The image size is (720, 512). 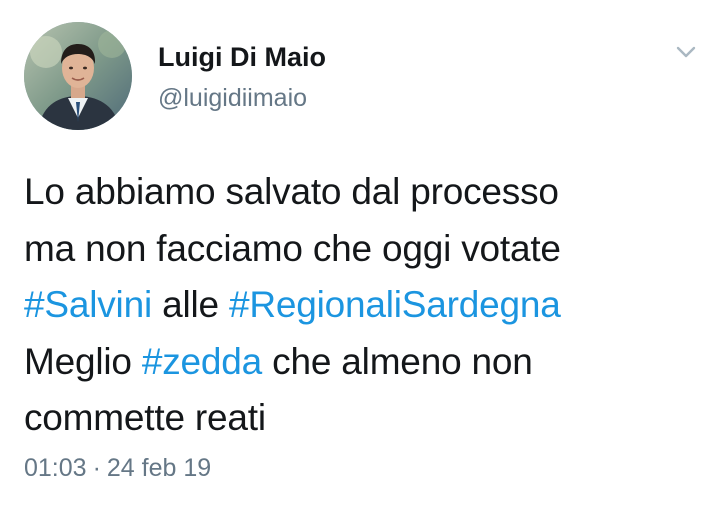 I want to click on author-display-name: Luigi Di Maio, so click(x=242, y=57).